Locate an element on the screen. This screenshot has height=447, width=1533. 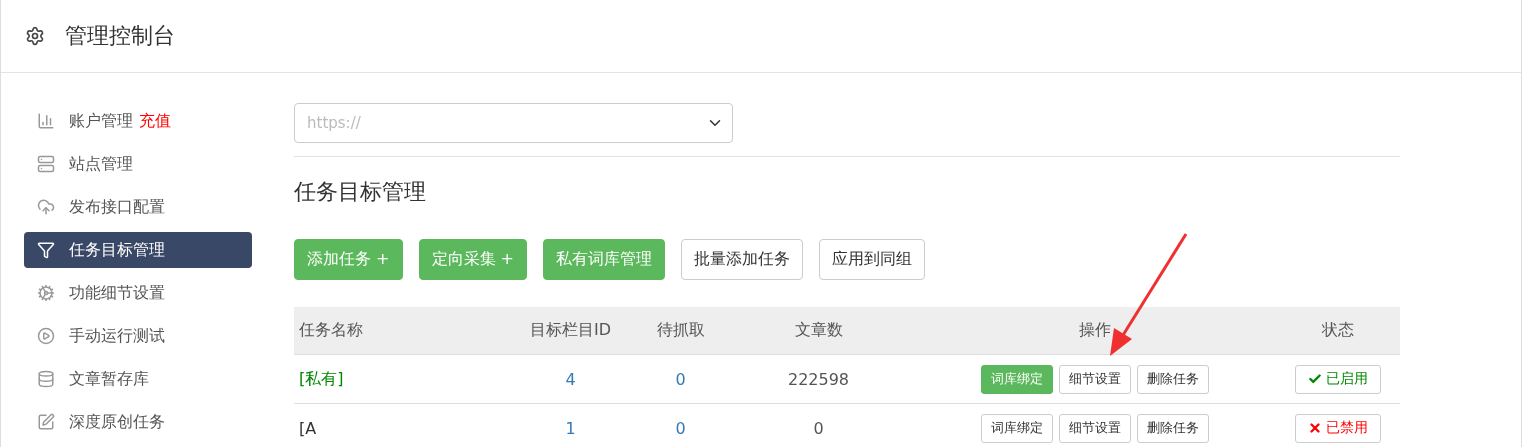
play-icon is located at coordinates (46, 336).